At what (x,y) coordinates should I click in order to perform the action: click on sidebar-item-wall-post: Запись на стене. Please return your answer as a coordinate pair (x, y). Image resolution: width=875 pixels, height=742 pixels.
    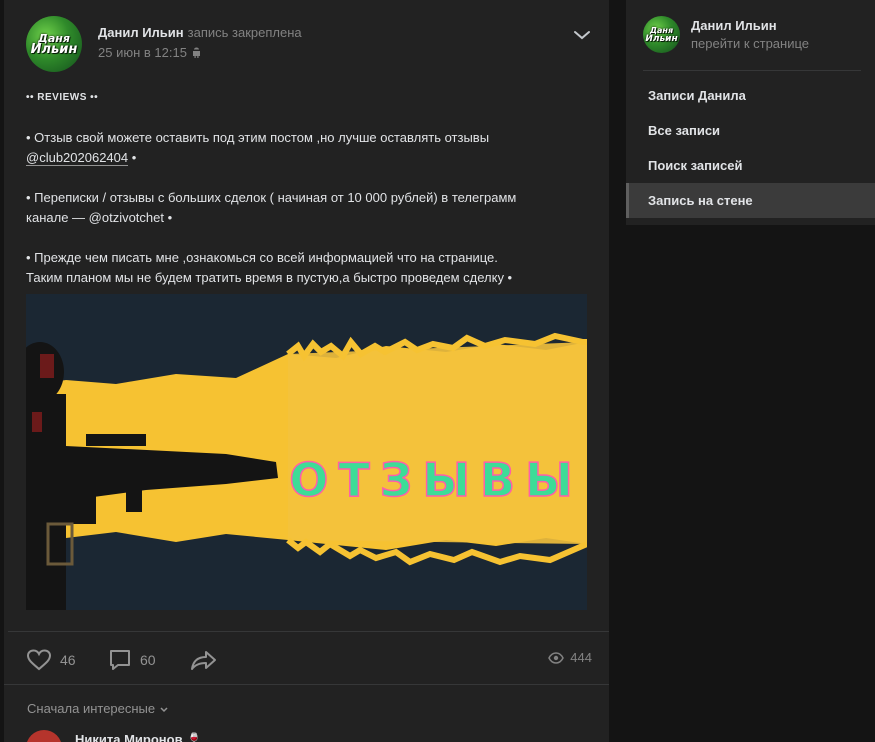
    Looking at the image, I should click on (750, 200).